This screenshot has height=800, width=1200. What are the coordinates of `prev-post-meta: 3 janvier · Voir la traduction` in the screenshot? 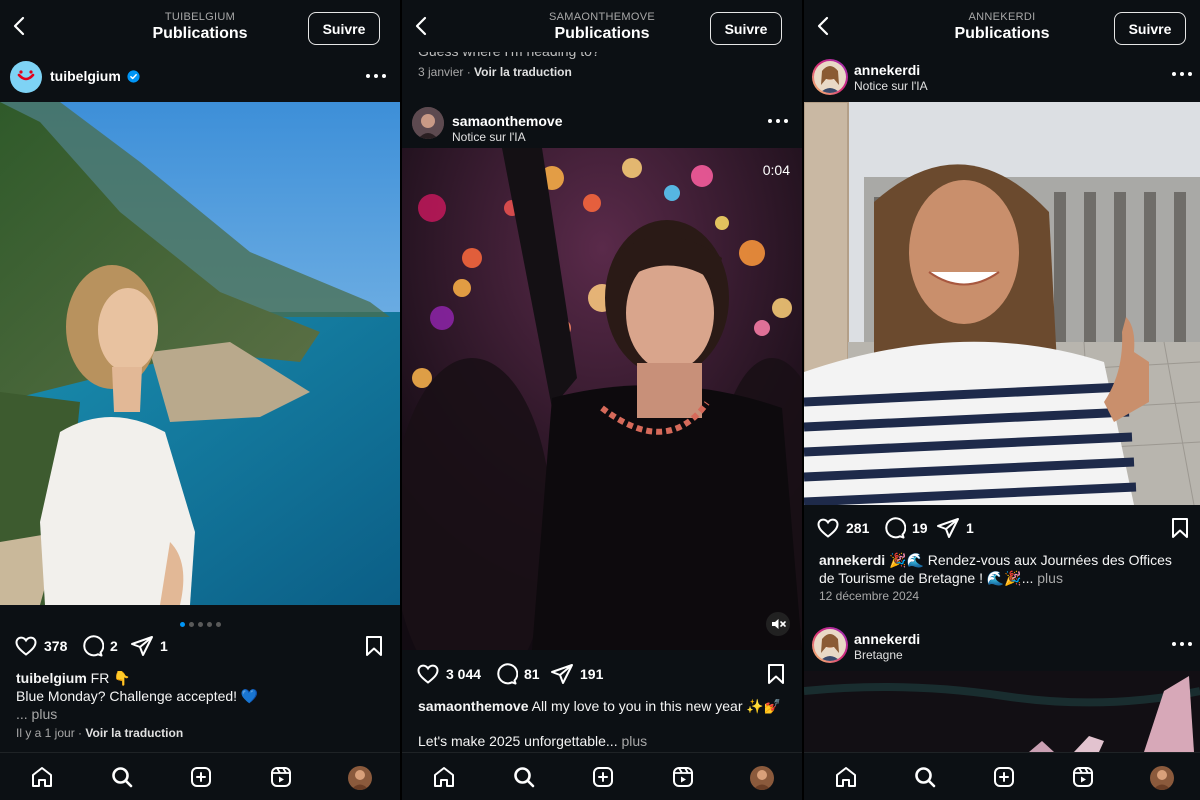 It's located at (495, 72).